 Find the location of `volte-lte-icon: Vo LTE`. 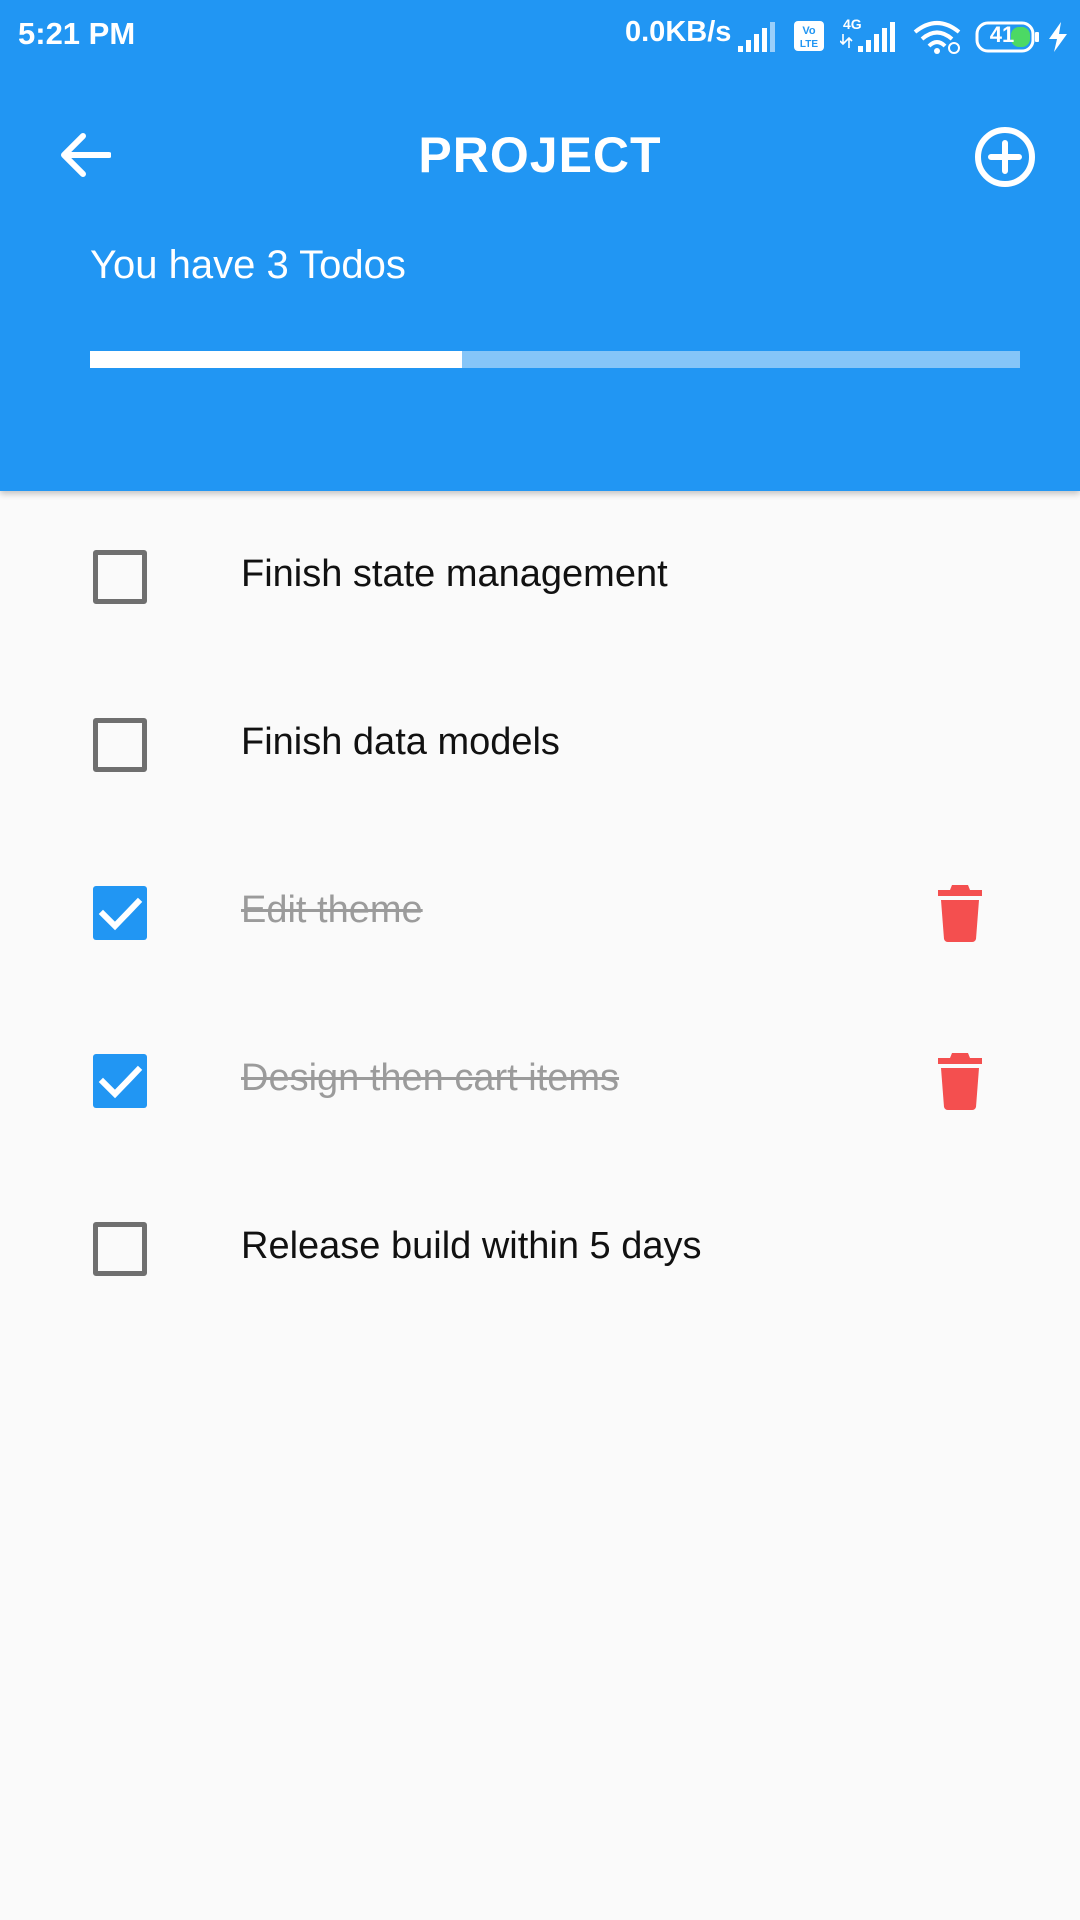

volte-lte-icon: Vo LTE is located at coordinates (809, 36).